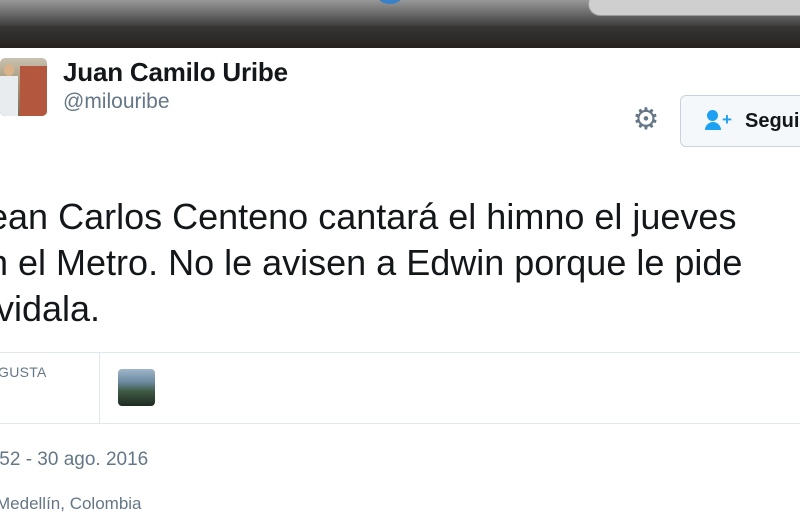 The width and height of the screenshot is (800, 514). Describe the element at coordinates (23, 372) in the screenshot. I see `likes-label: GUSTA` at that location.